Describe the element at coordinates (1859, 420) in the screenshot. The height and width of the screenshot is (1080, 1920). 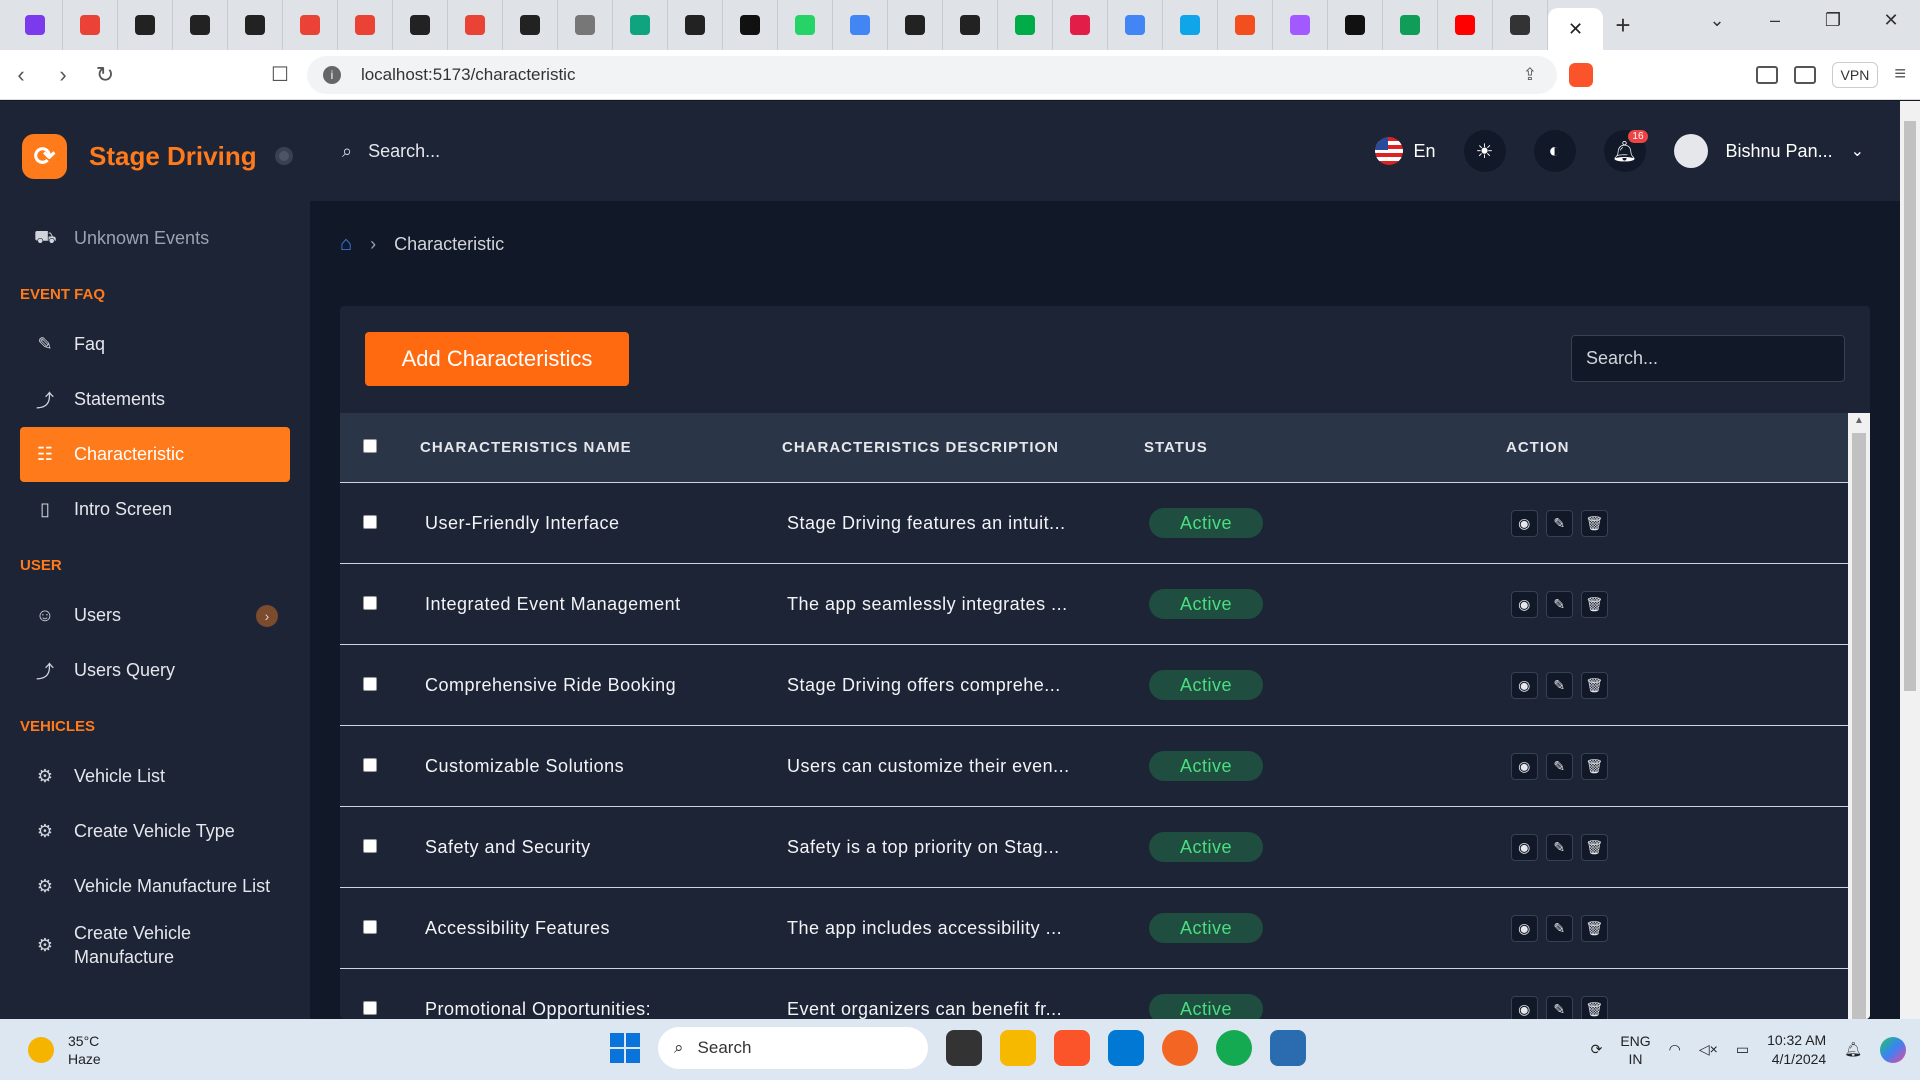
I see `scroll-up-icon: ▲` at that location.